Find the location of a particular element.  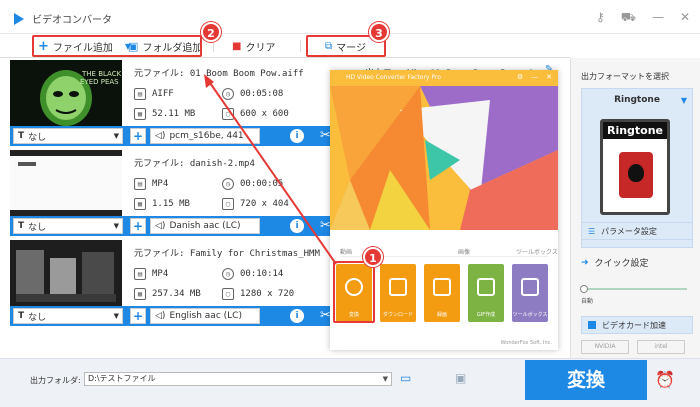

output-folder-value: D:\テストファイル is located at coordinates (122, 378).